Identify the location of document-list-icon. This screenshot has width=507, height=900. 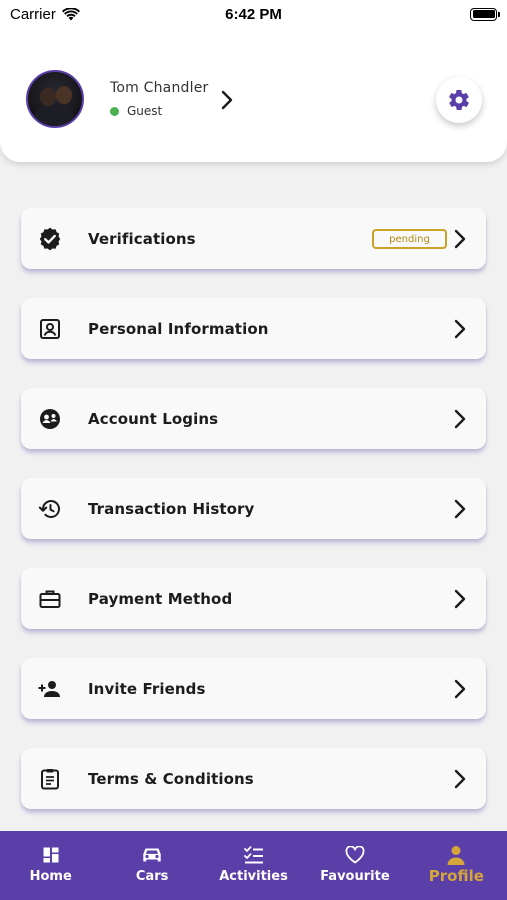
(50, 779).